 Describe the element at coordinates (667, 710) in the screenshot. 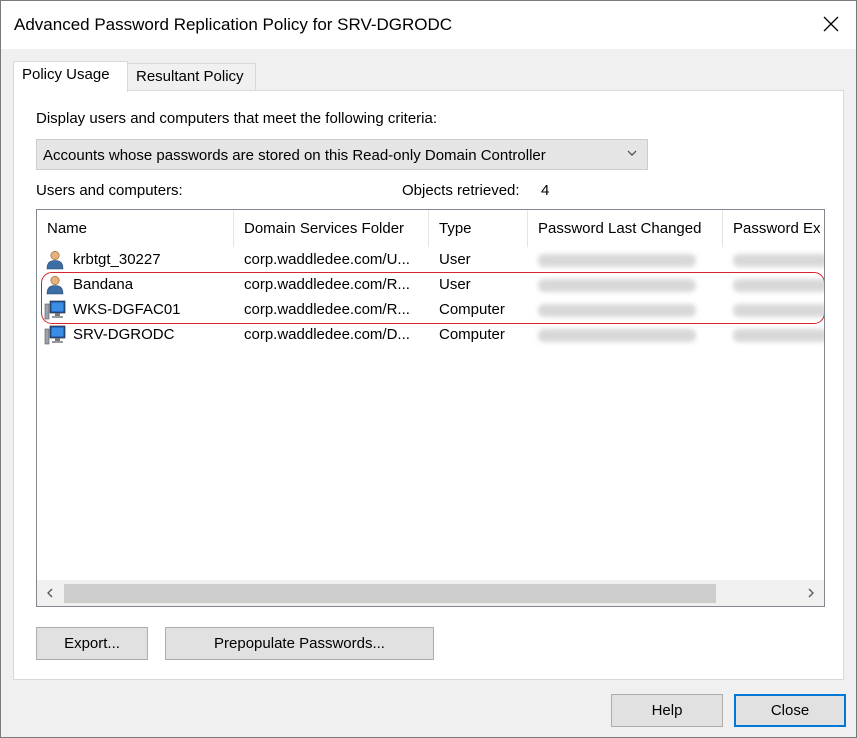

I see `help-button: Help` at that location.